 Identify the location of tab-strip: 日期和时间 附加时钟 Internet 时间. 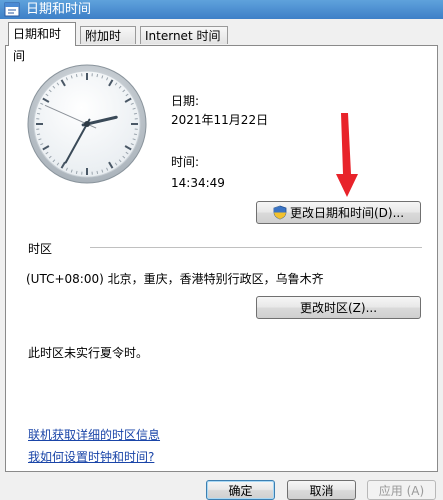
(221, 42).